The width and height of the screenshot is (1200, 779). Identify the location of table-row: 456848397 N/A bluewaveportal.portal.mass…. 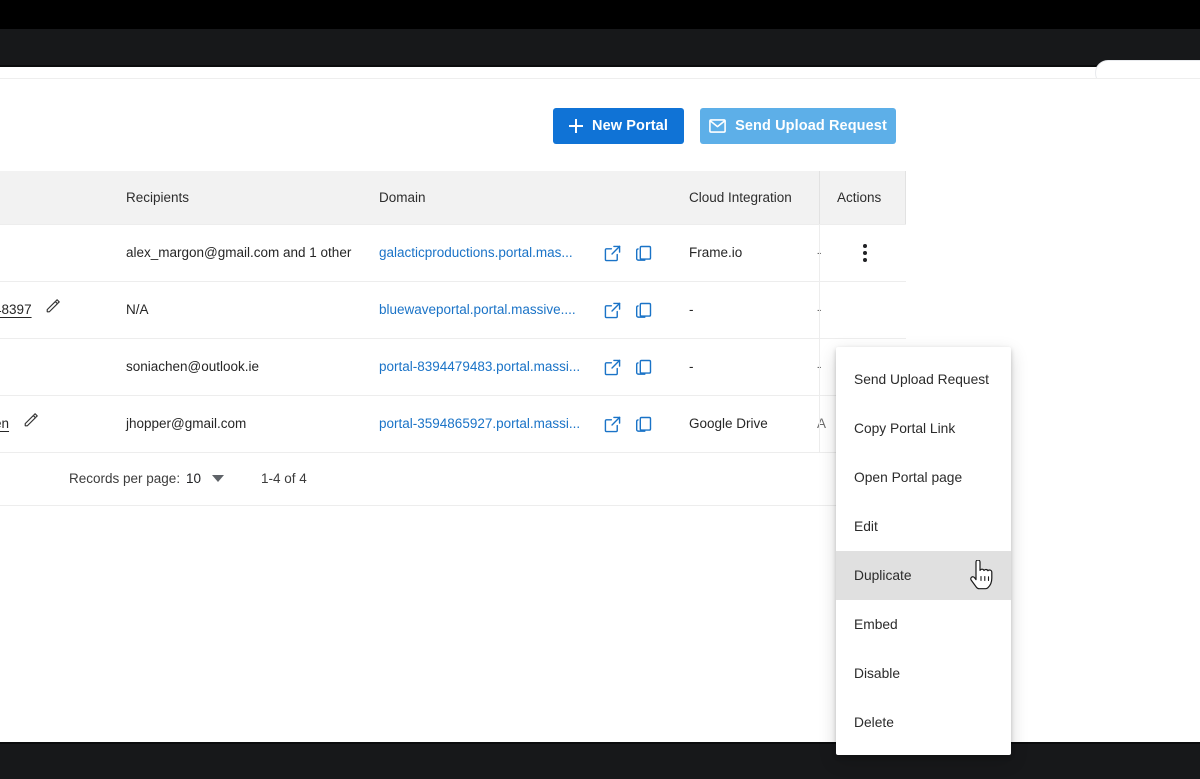
(453, 310).